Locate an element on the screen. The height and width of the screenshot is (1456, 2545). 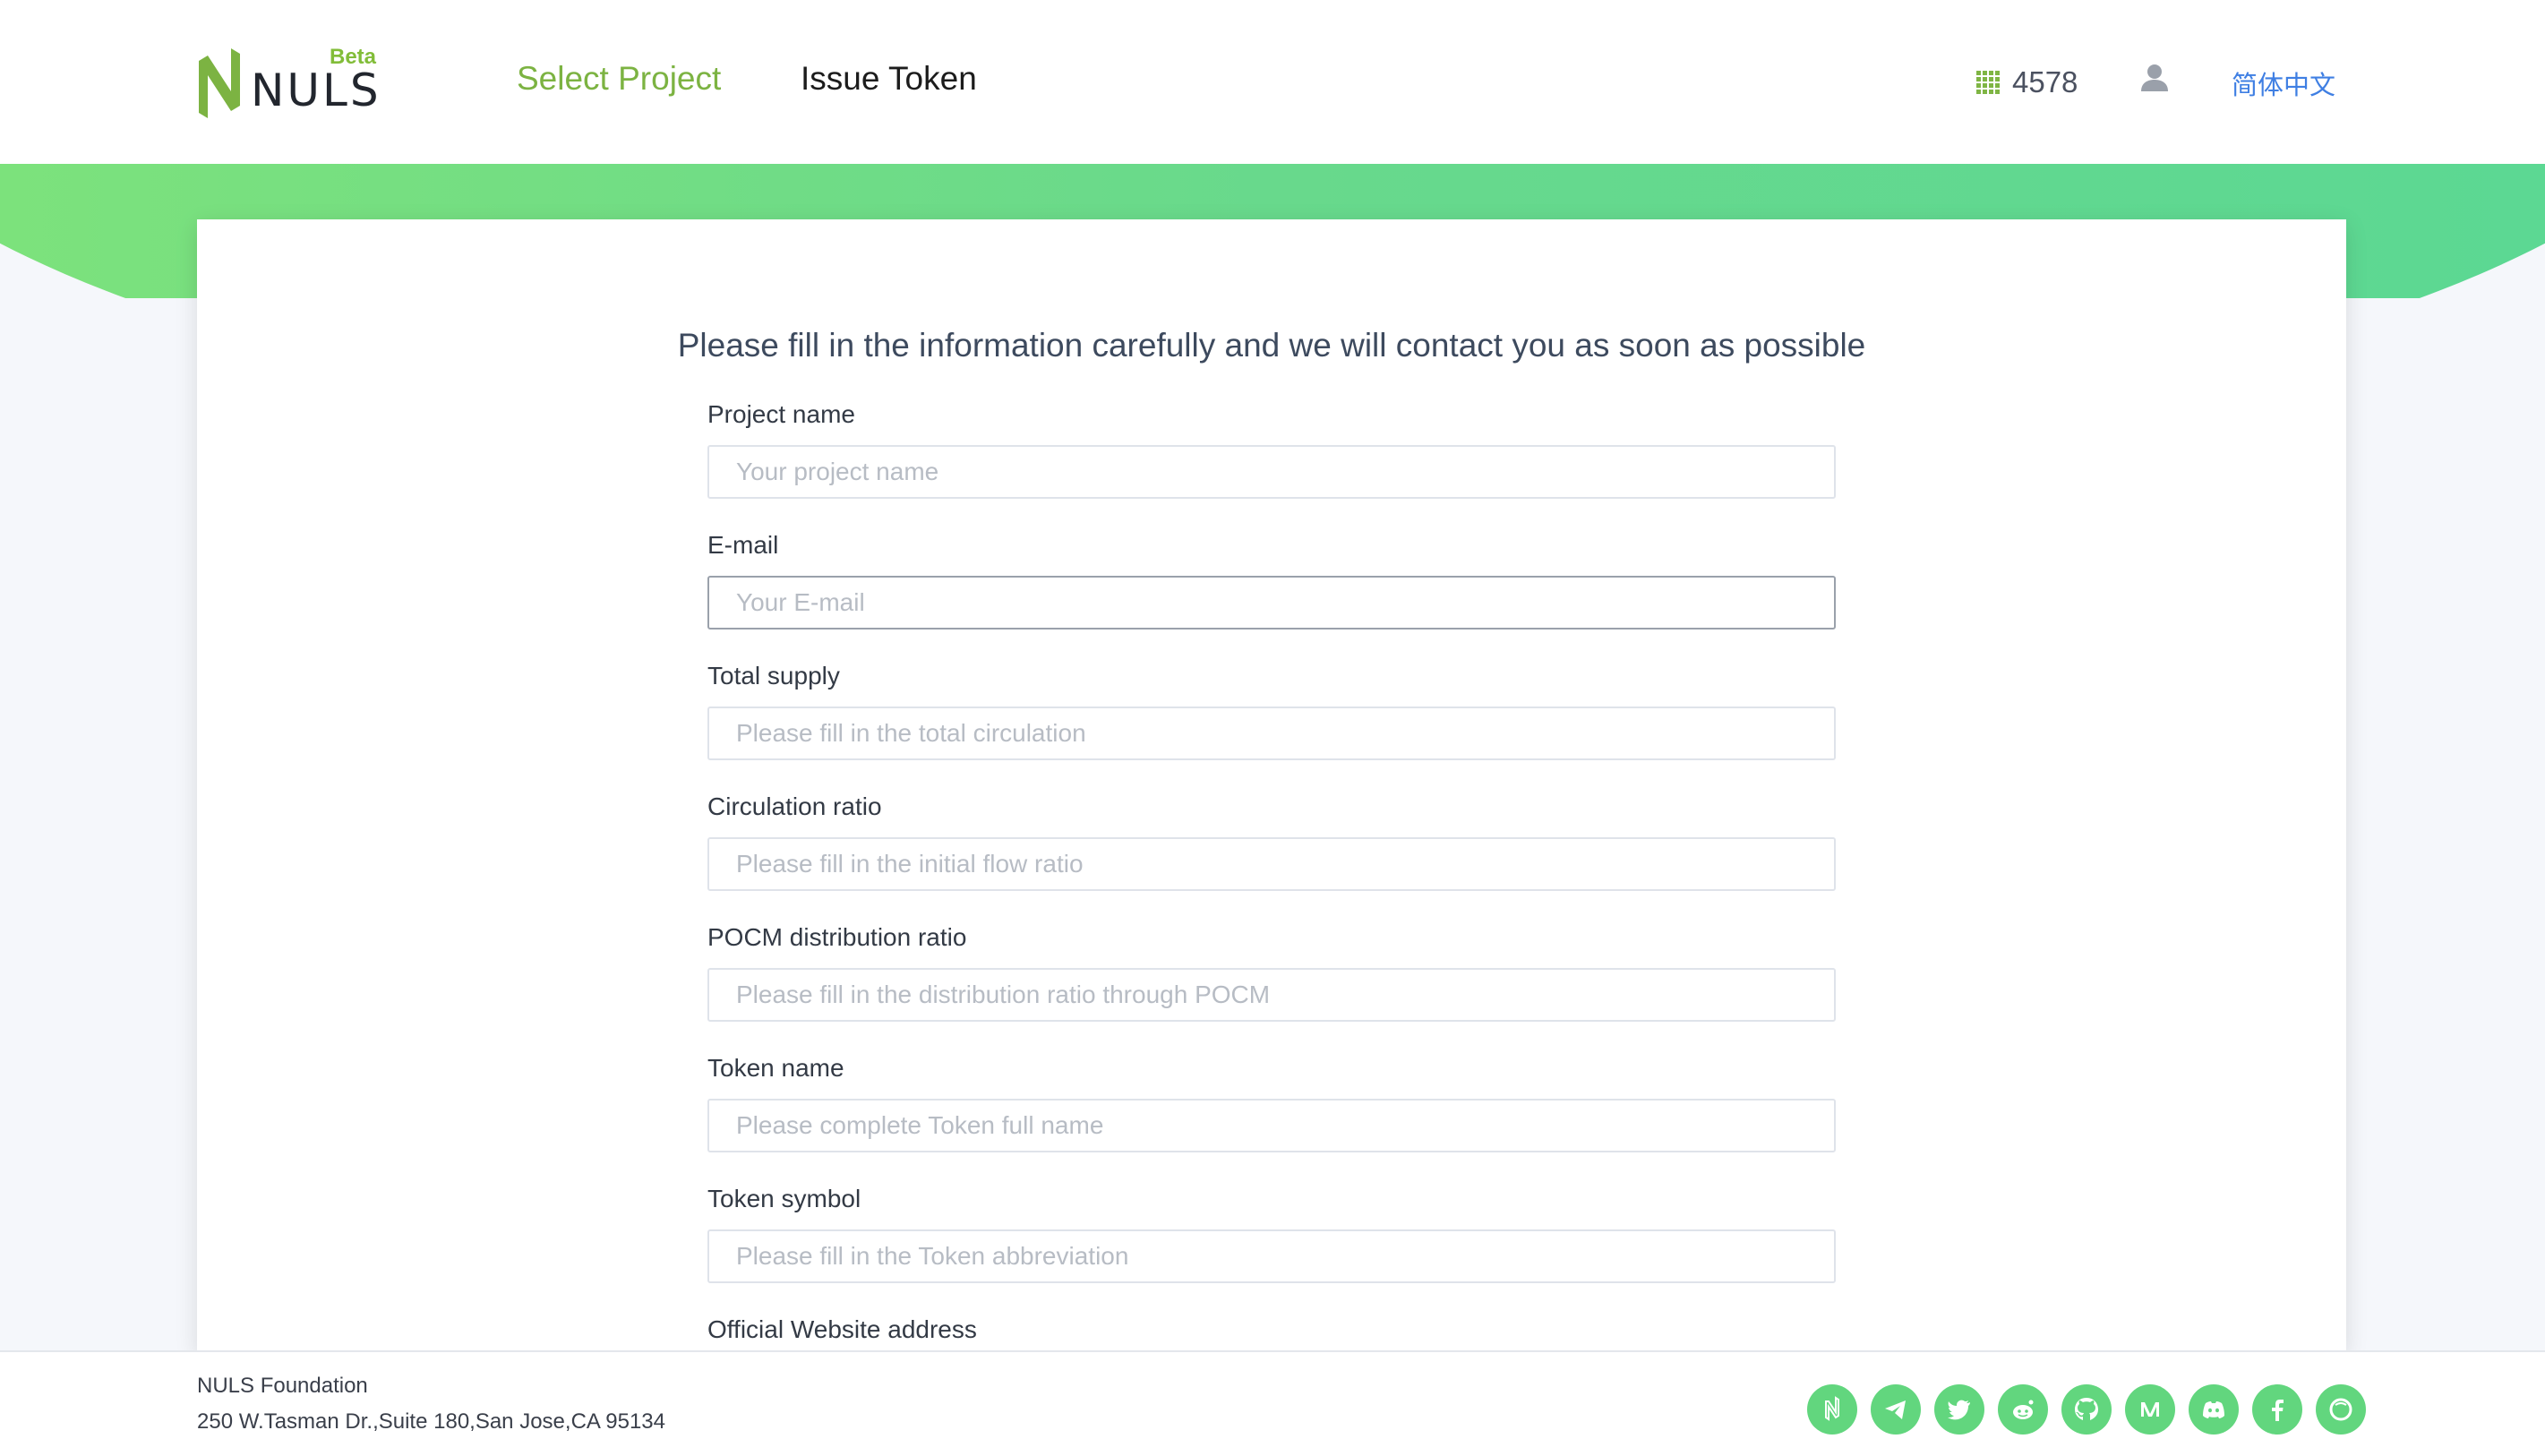
discord-icon is located at coordinates (2214, 1409).